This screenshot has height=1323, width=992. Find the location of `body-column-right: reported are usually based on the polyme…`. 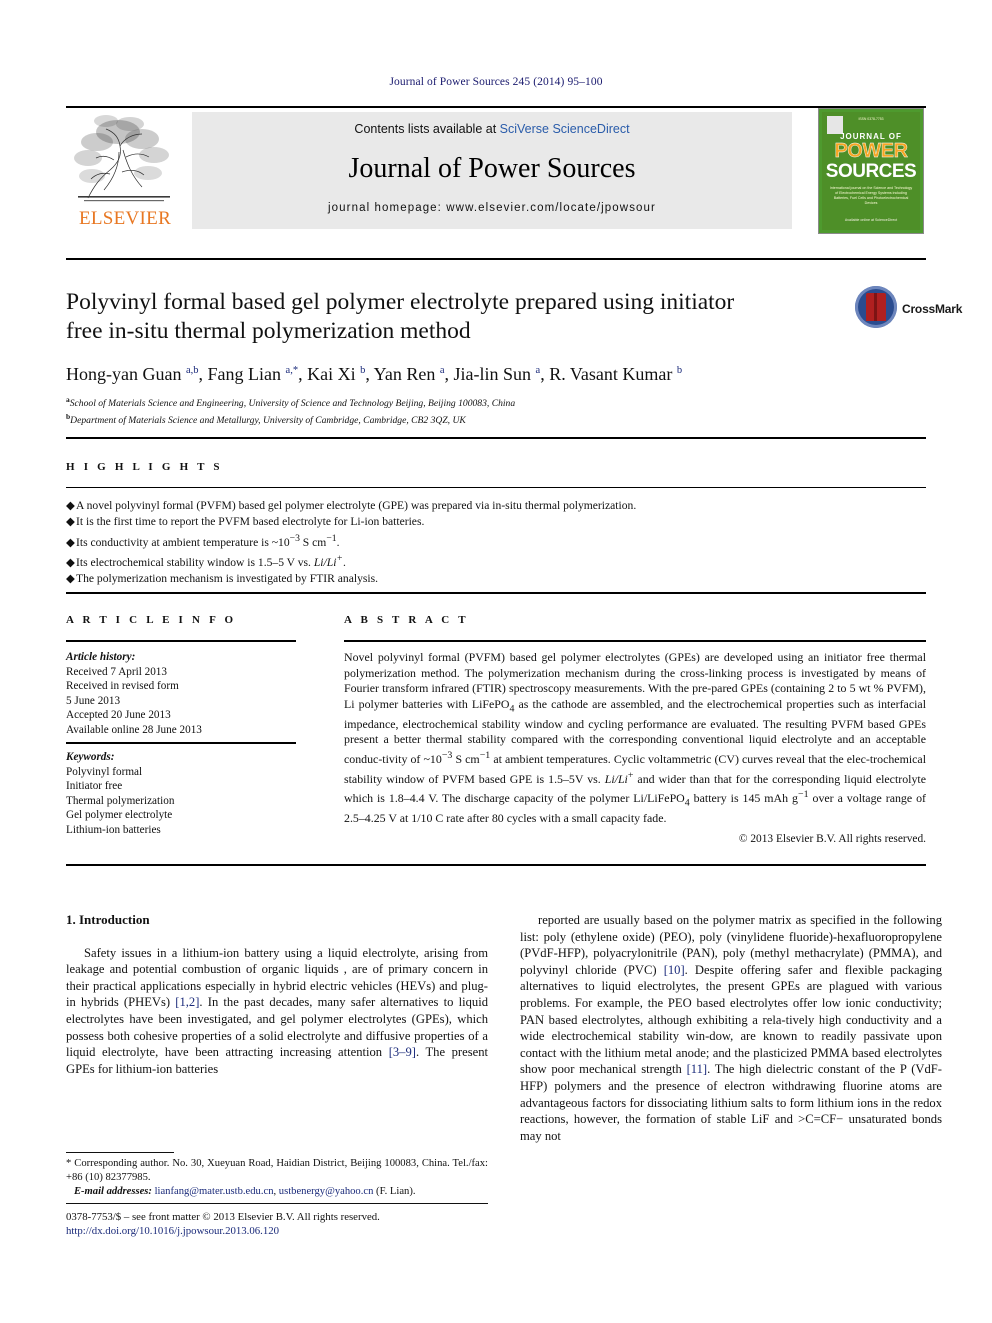

body-column-right: reported are usually based on the polyme… is located at coordinates (731, 1028).